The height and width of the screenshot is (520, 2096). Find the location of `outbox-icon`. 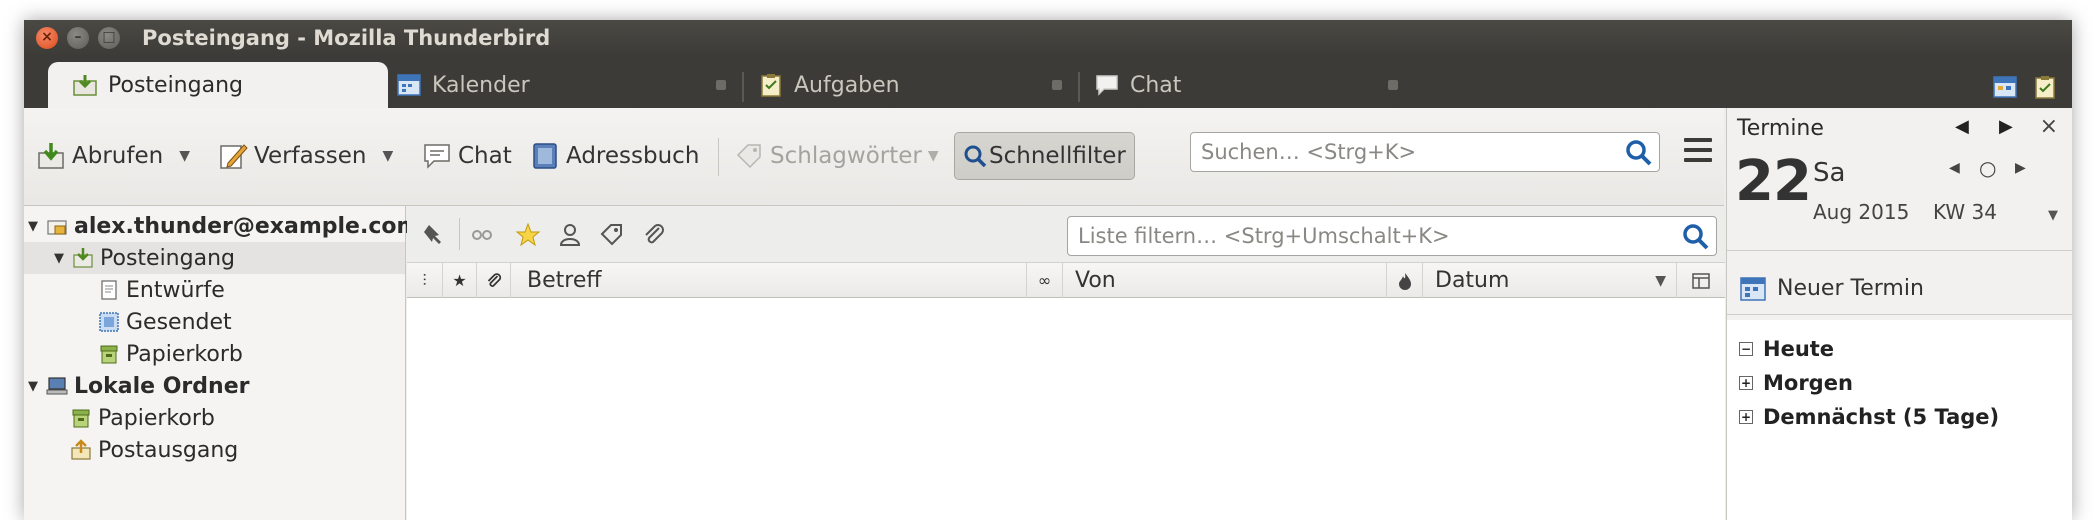

outbox-icon is located at coordinates (81, 449).